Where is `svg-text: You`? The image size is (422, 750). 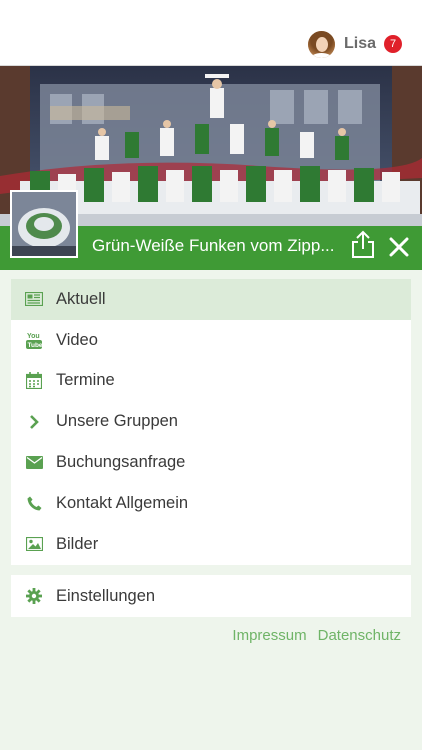
svg-text: You is located at coordinates (33, 336).